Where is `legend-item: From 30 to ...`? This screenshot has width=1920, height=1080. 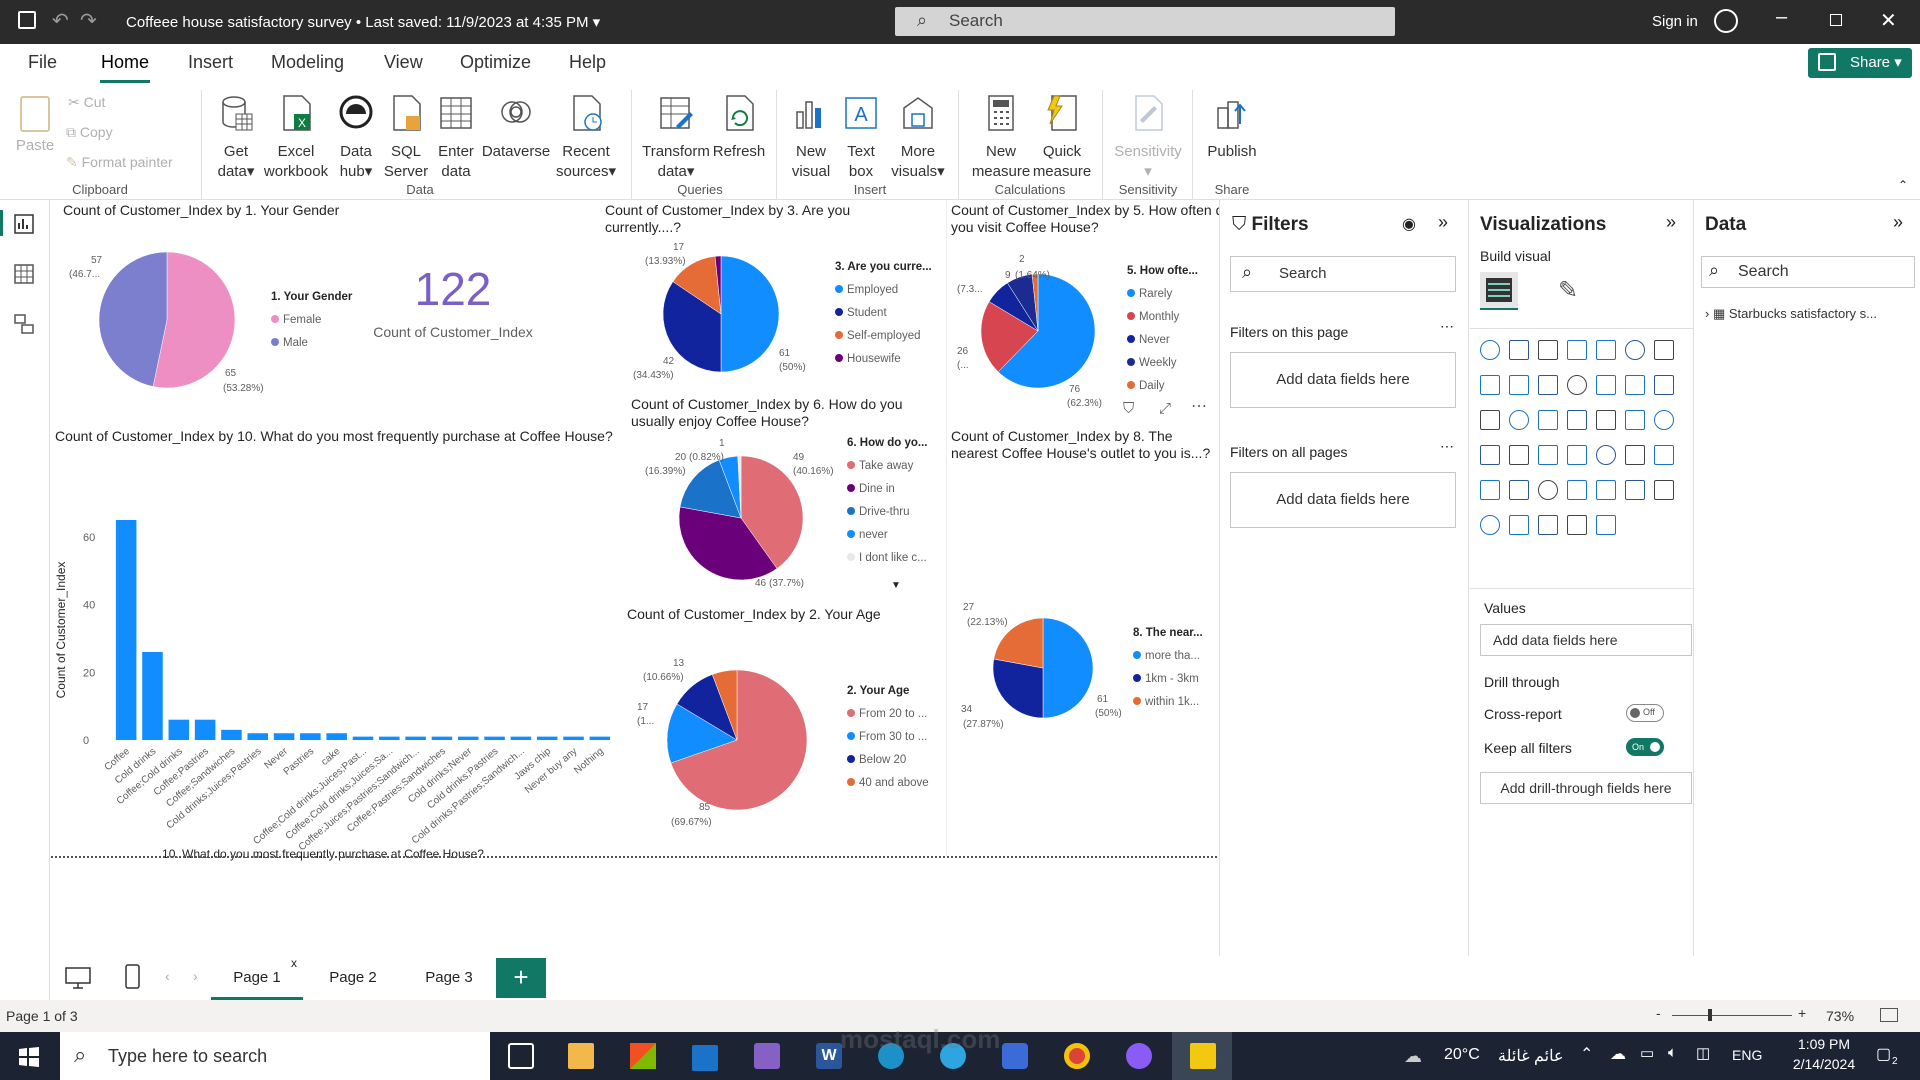
legend-item: From 30 to ... is located at coordinates (888, 737).